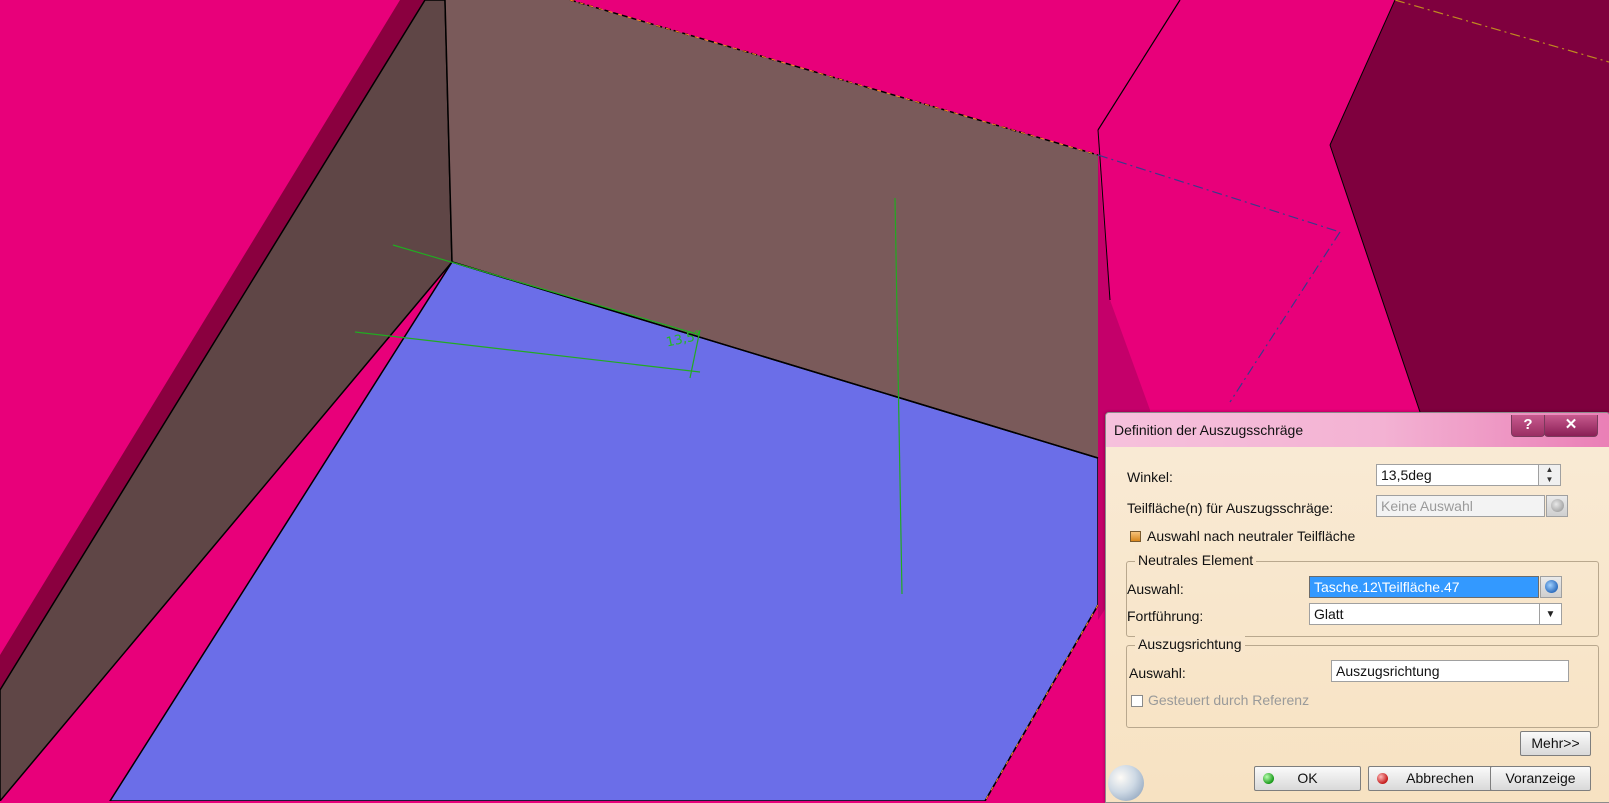  Describe the element at coordinates (1528, 426) in the screenshot. I see `help-button: ?` at that location.